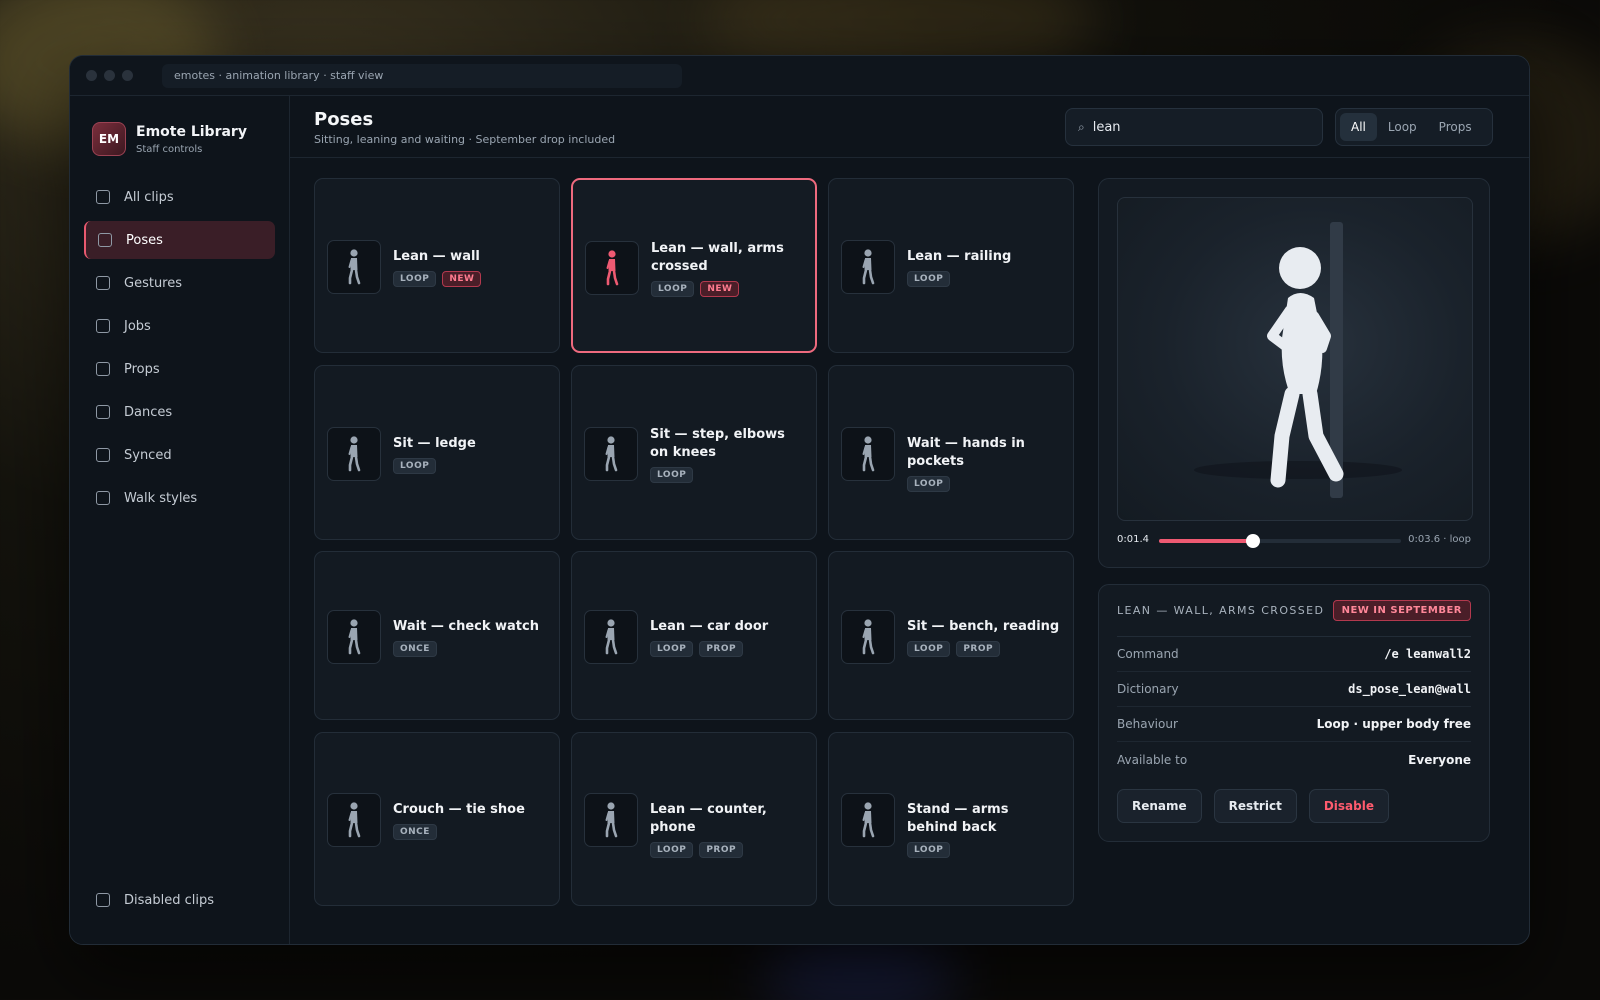 The height and width of the screenshot is (1000, 1600). Describe the element at coordinates (1255, 806) in the screenshot. I see `restrict-button: Restrict` at that location.